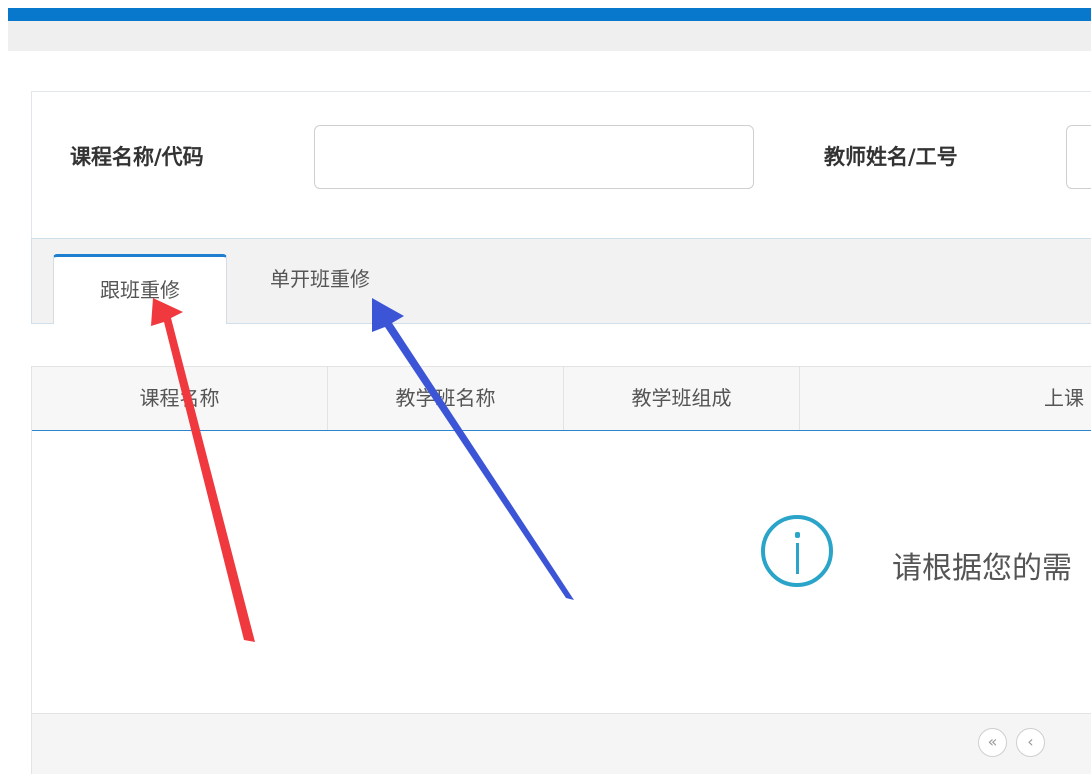  I want to click on sub-header-bar, so click(549, 36).